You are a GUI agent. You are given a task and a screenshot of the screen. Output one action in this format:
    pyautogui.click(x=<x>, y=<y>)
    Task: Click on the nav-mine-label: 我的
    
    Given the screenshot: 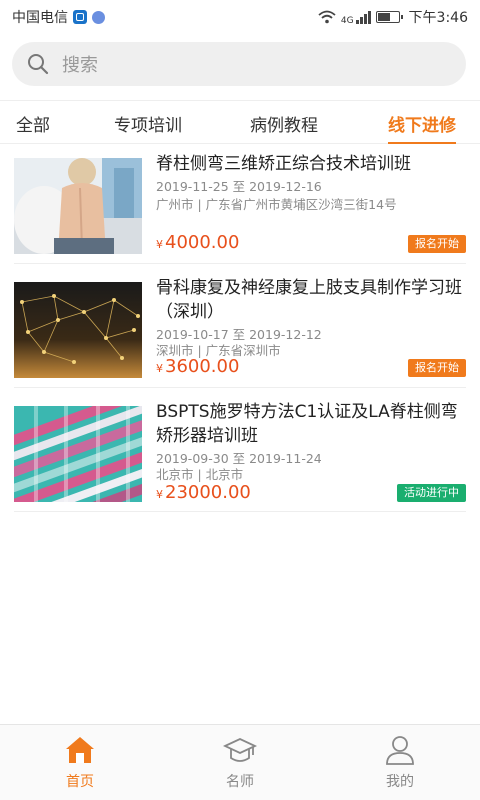 What is the action you would take?
    pyautogui.click(x=400, y=782)
    